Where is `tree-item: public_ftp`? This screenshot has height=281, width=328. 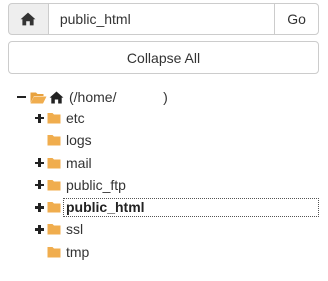
tree-item: public_ftp is located at coordinates (179, 185).